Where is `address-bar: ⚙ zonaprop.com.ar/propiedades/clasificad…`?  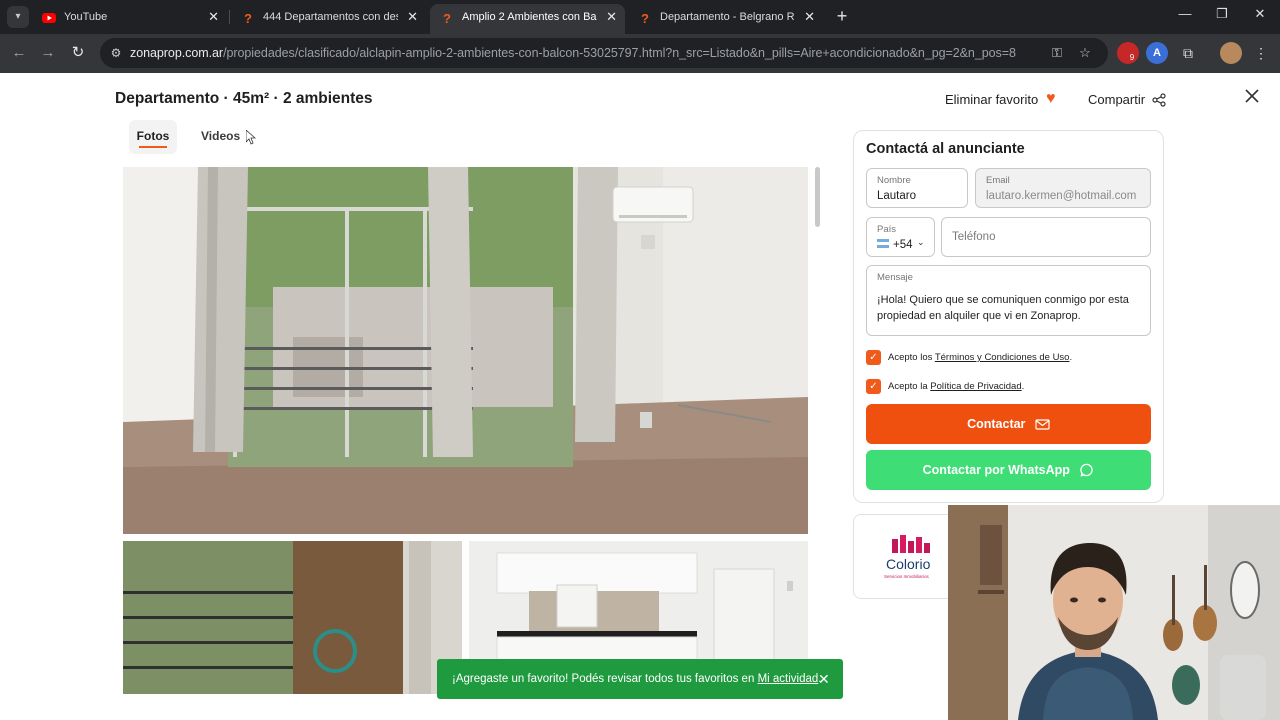 address-bar: ⚙ zonaprop.com.ar/propiedades/clasificad… is located at coordinates (604, 53).